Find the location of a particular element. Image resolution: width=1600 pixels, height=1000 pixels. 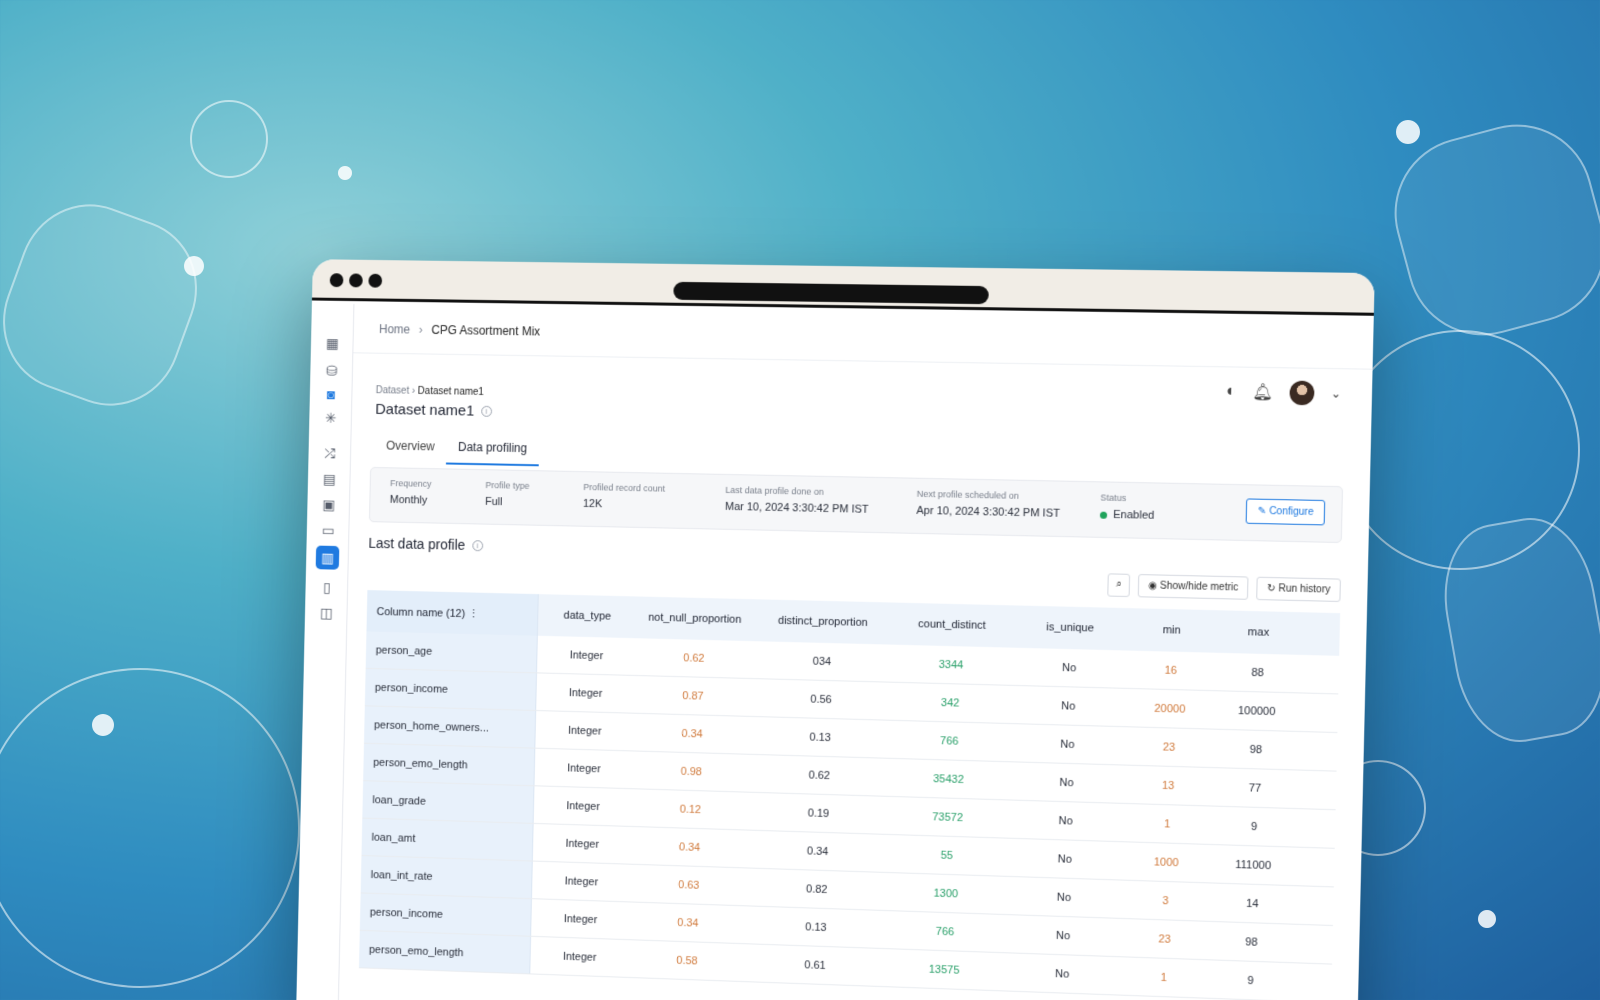

table-cell: 034 is located at coordinates (822, 661).